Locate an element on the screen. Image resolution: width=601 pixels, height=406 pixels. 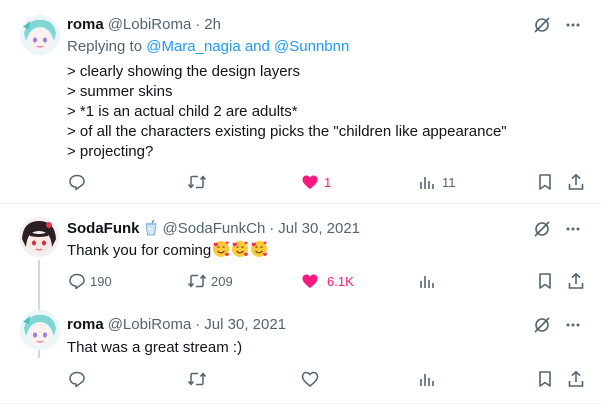
like-count: 1 is located at coordinates (328, 182).